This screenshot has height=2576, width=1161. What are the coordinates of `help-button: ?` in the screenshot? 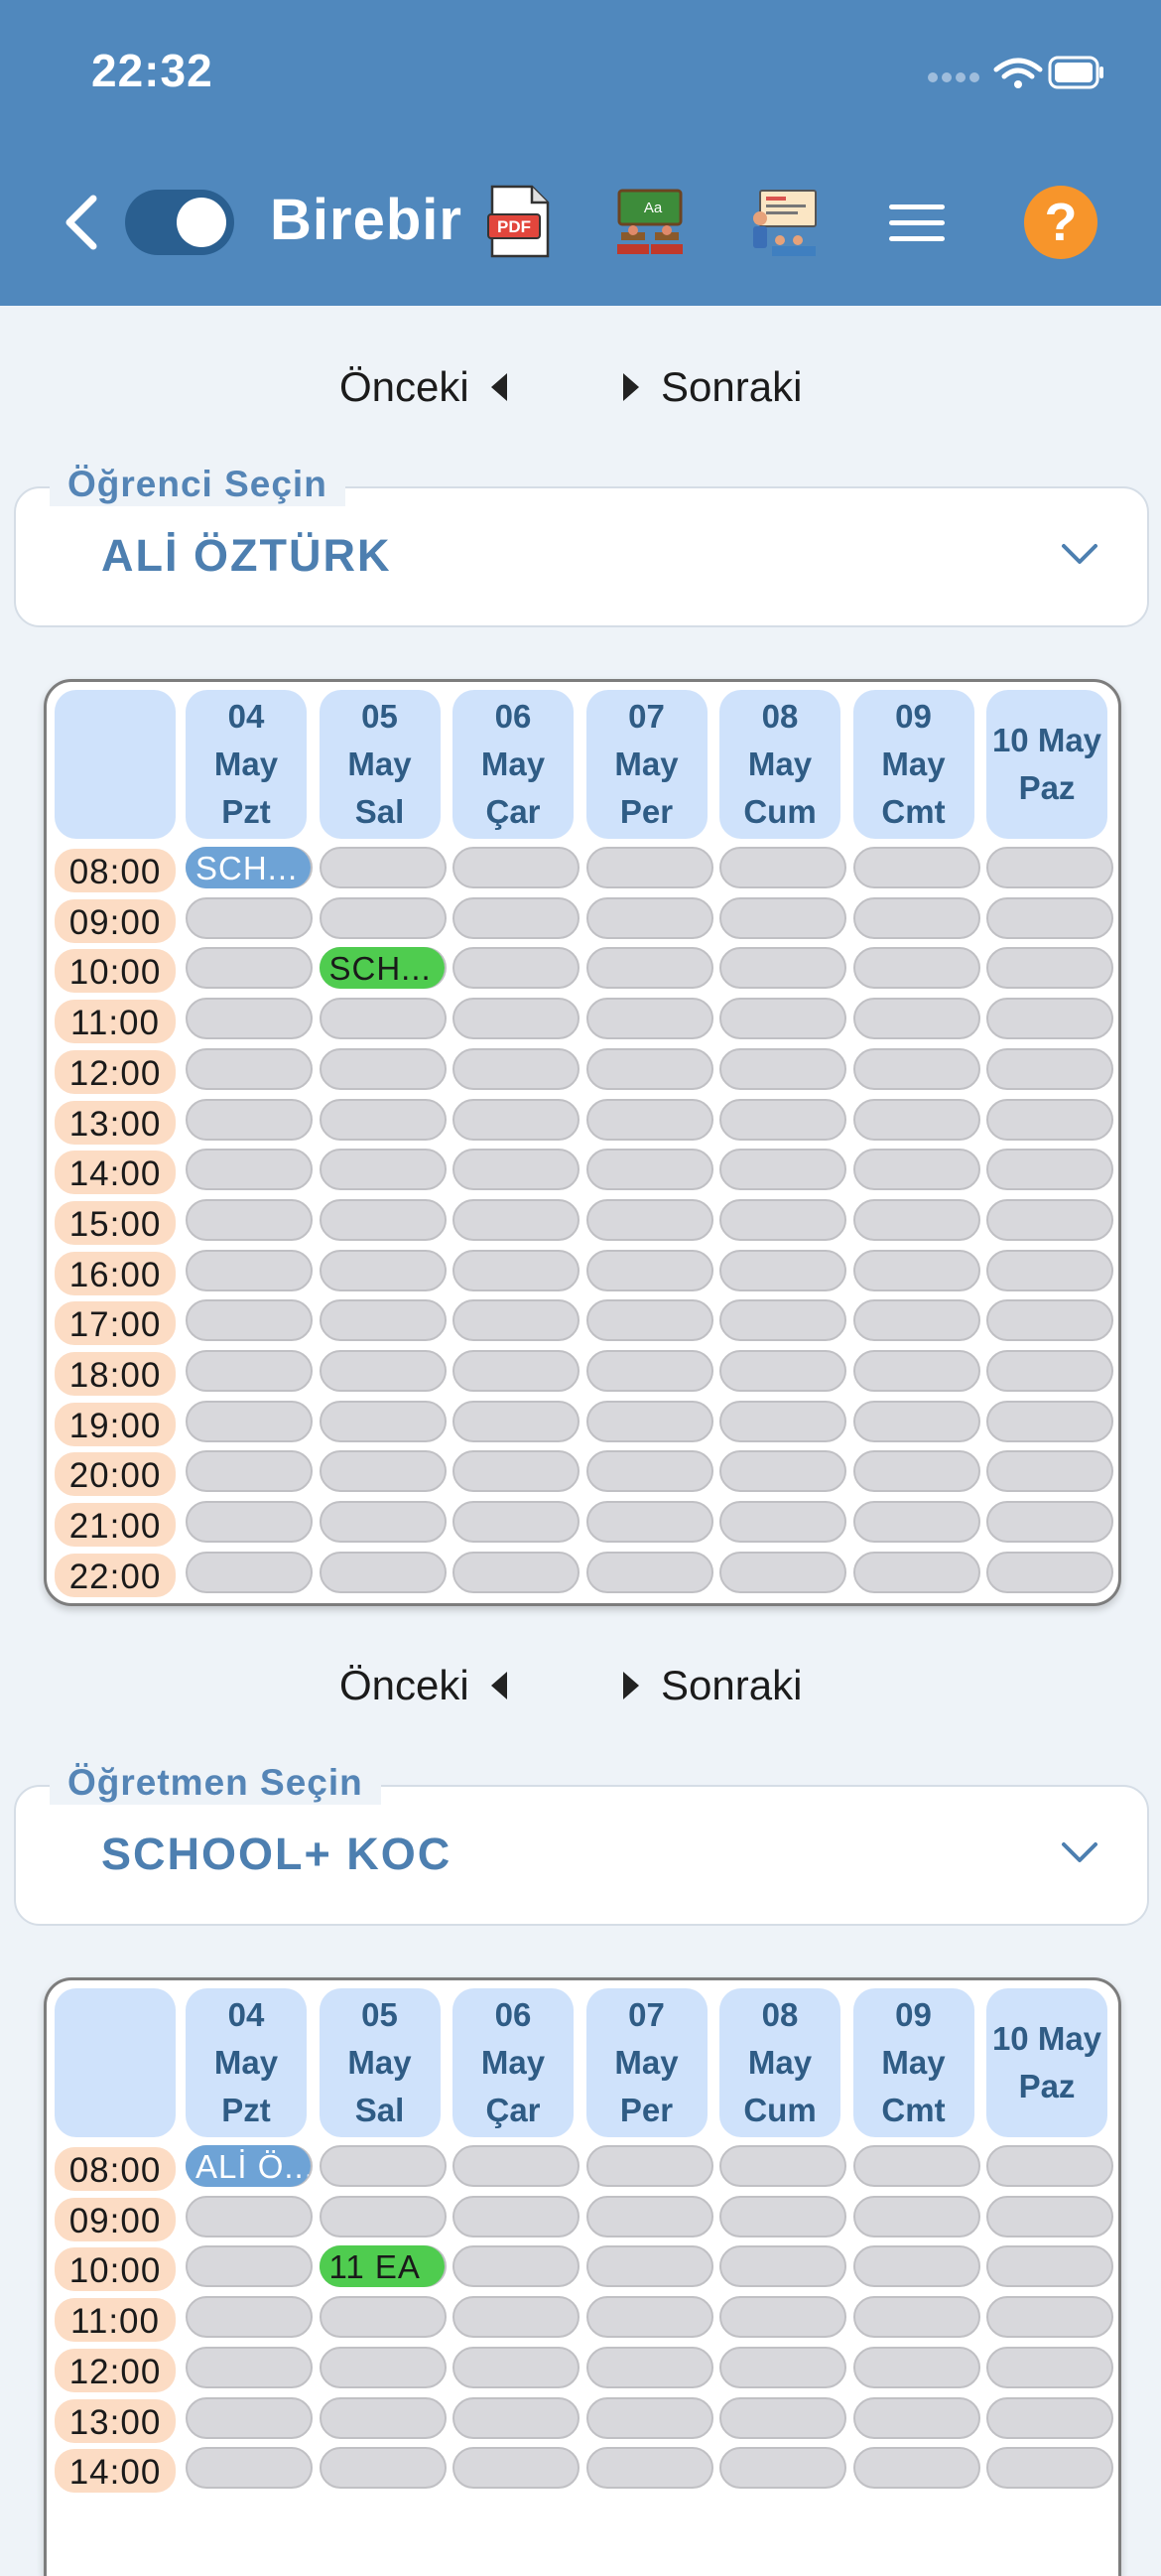 It's located at (1060, 222).